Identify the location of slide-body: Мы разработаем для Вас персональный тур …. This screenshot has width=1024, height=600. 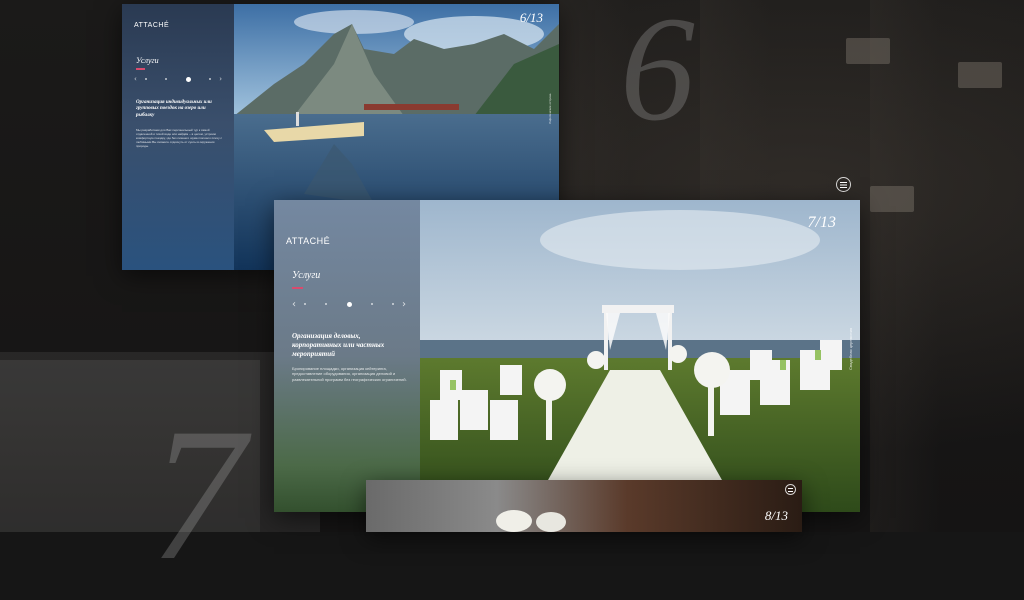
(179, 138).